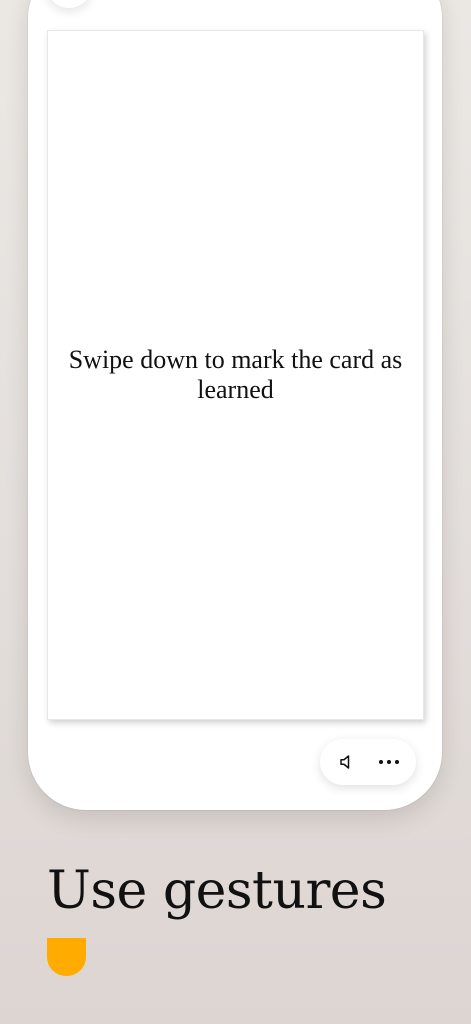 The width and height of the screenshot is (471, 1024). I want to click on flashcard-text: Swipe down to mark the card as learned, so click(235, 374).